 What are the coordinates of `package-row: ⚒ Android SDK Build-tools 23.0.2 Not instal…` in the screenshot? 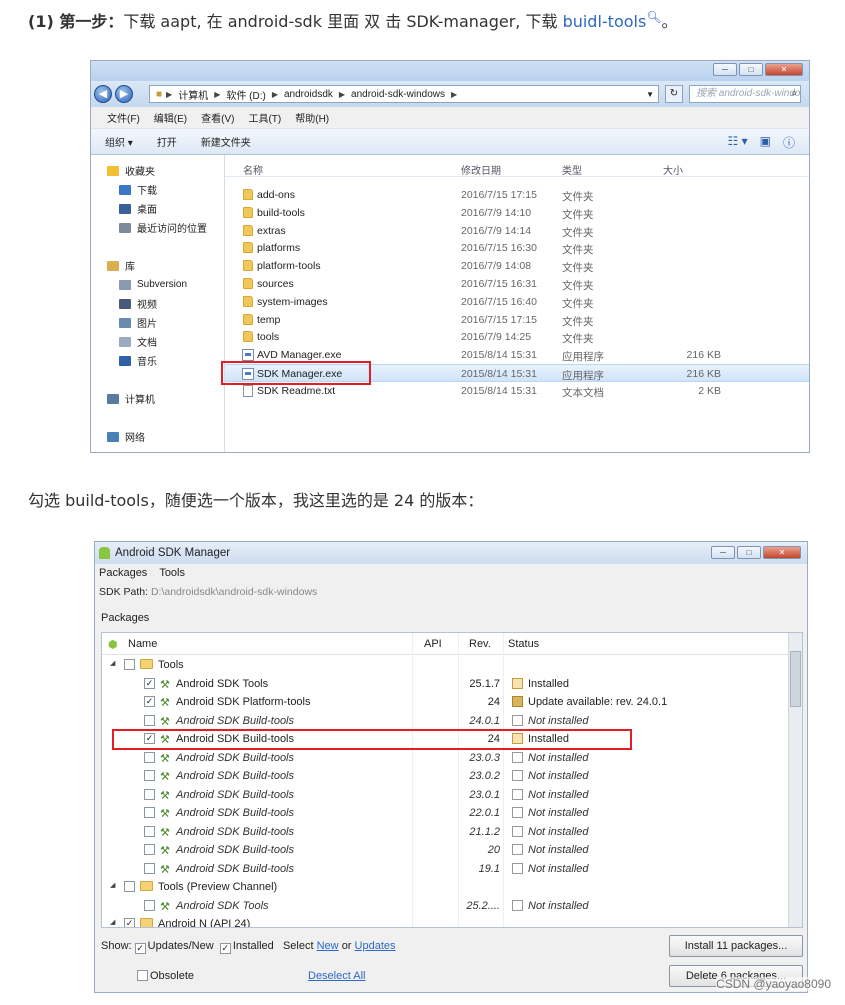 It's located at (445, 776).